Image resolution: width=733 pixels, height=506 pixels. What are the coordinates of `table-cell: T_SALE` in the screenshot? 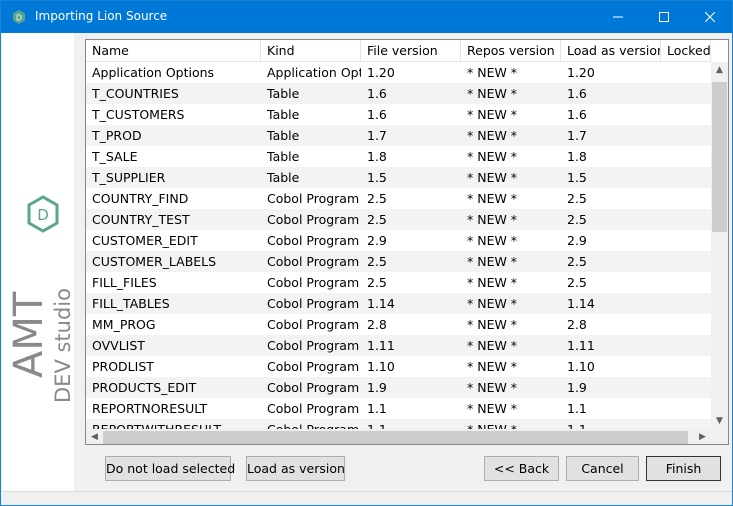 It's located at (115, 156).